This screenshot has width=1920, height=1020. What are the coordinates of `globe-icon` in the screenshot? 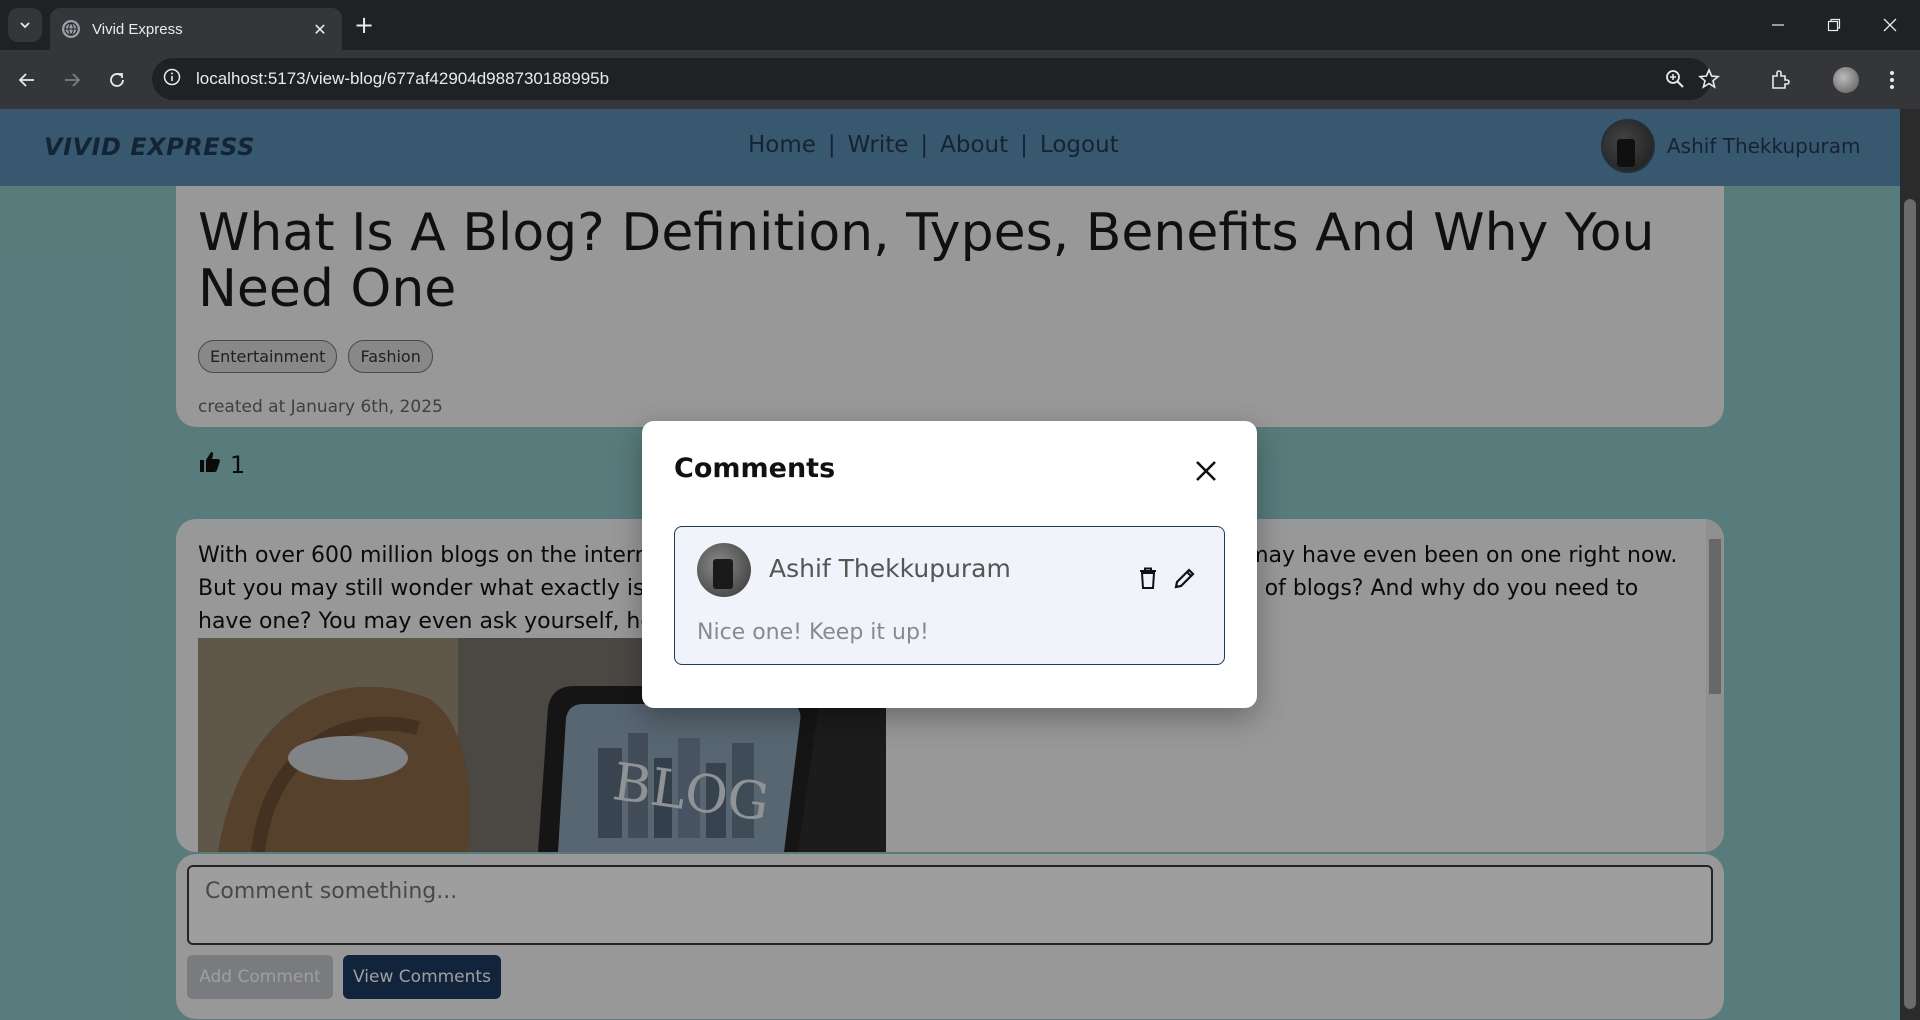 It's located at (71, 29).